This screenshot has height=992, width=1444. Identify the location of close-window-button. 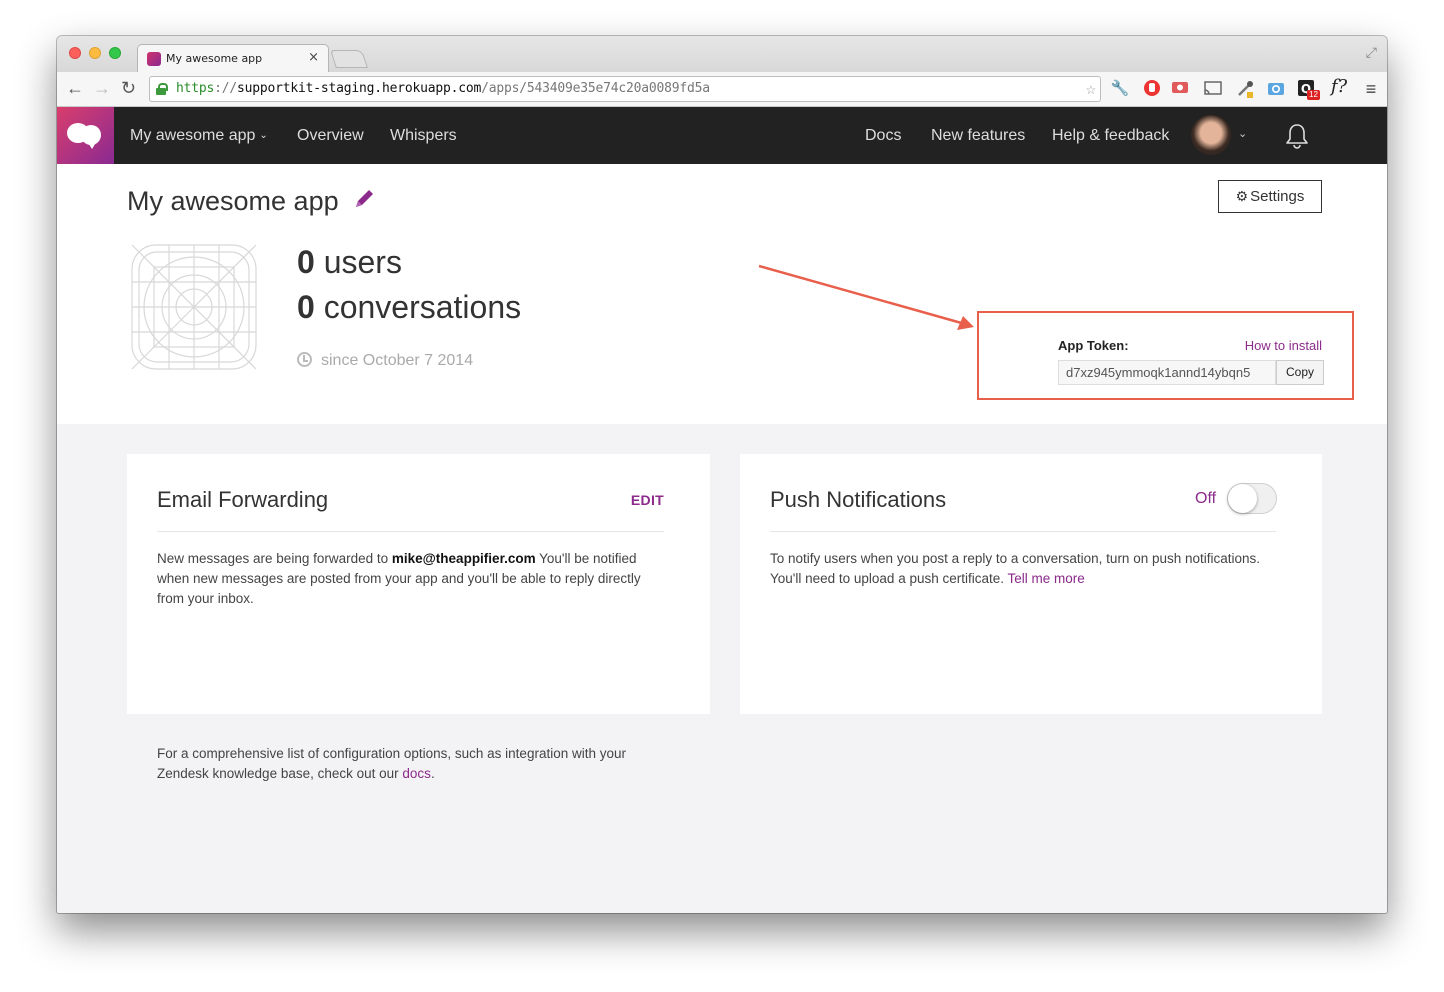
(75, 53).